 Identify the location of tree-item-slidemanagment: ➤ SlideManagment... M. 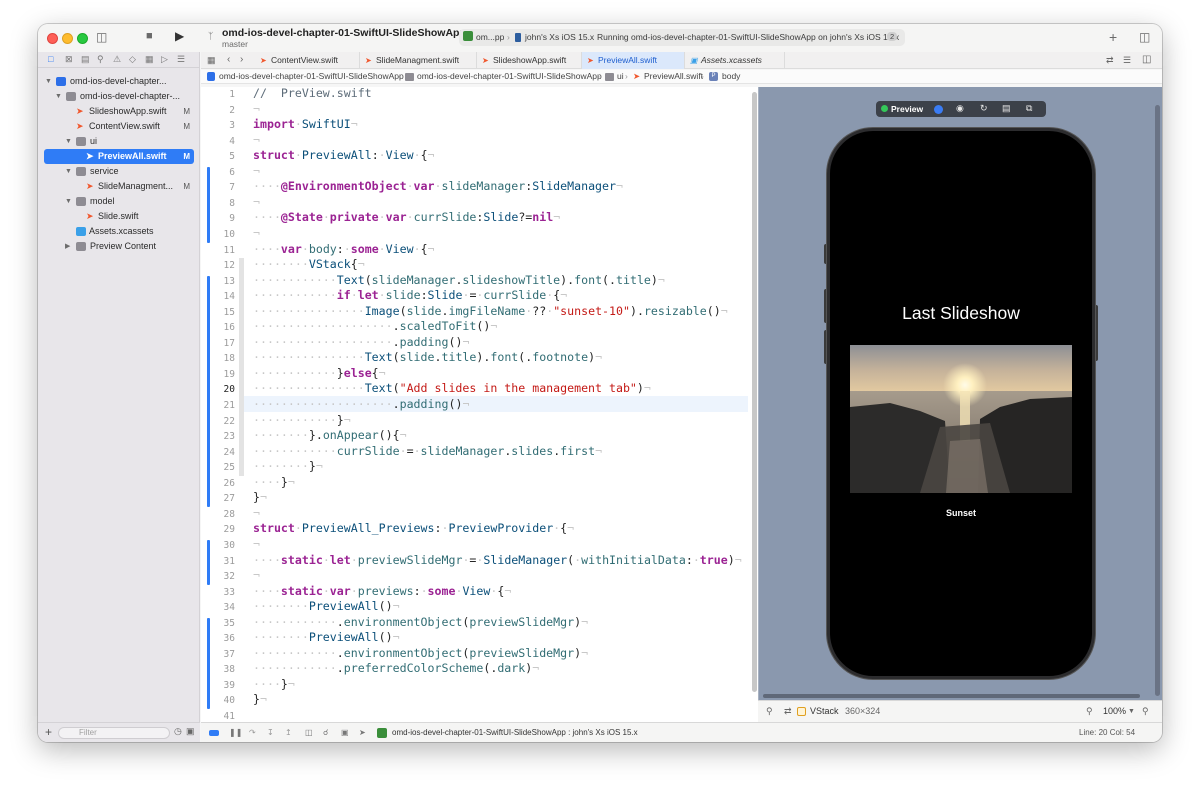
(119, 186).